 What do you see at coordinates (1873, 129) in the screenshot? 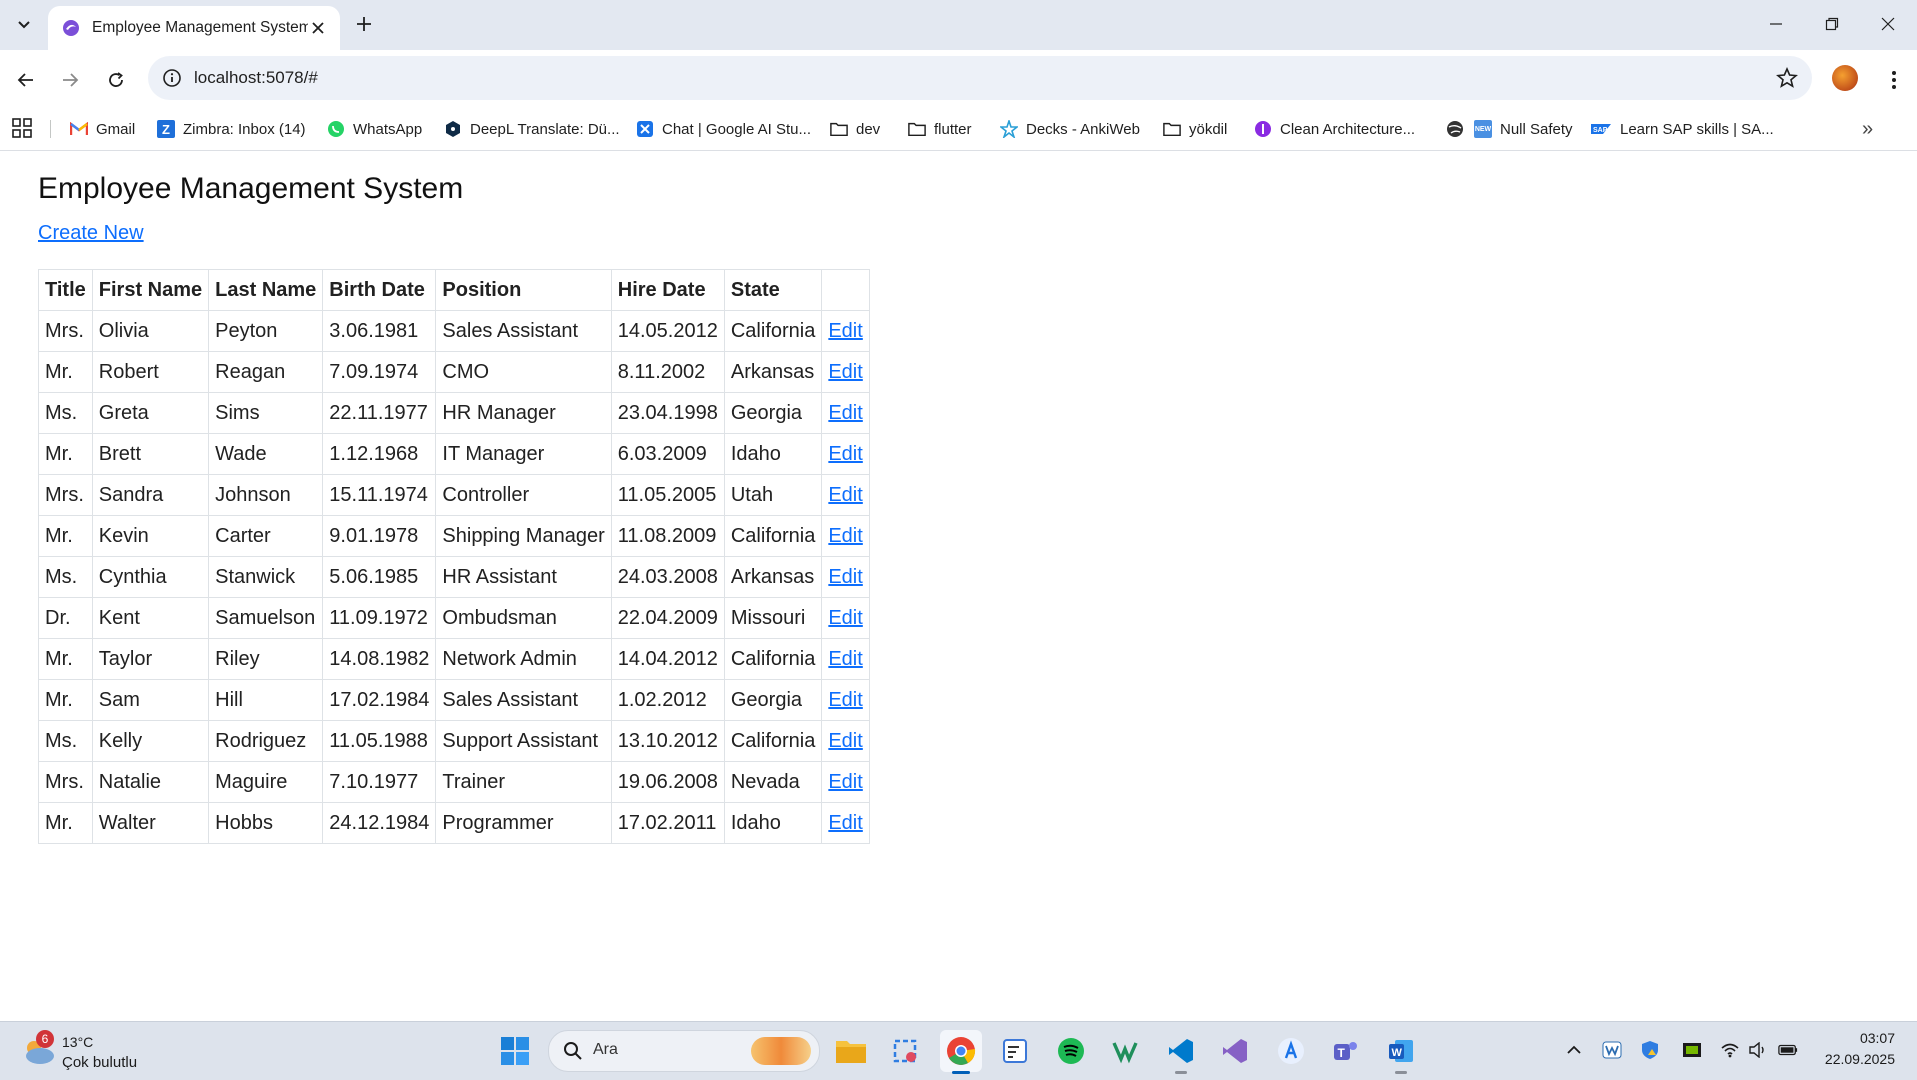
I see `bookmarks-overflow-icon: »` at bounding box center [1873, 129].